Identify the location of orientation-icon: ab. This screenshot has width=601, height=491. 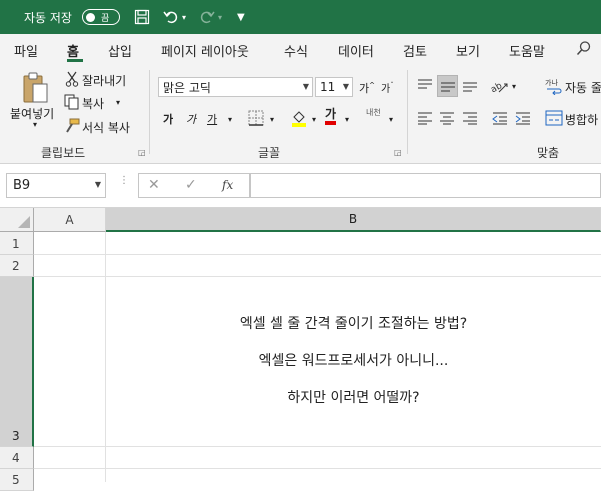
(500, 86).